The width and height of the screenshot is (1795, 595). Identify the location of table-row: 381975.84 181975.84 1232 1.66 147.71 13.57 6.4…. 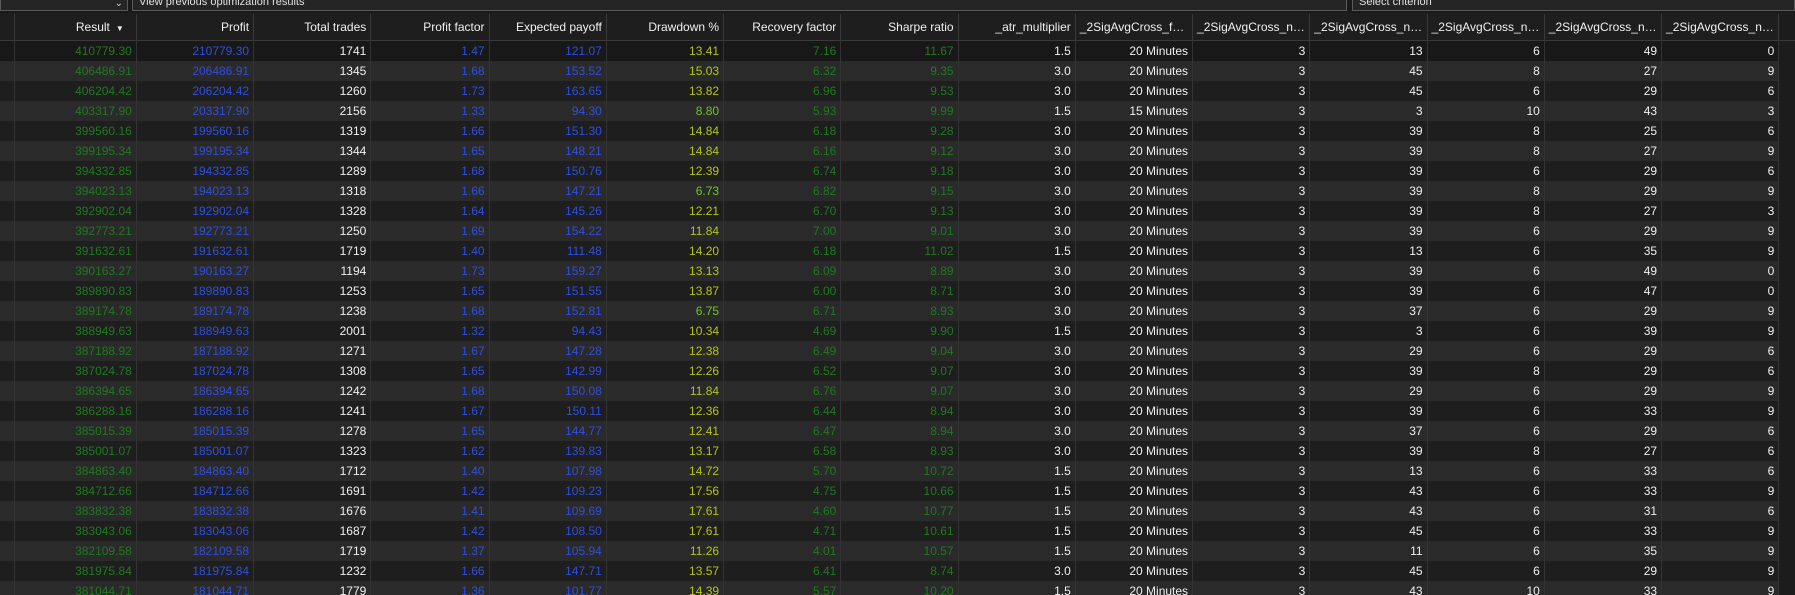
(897, 571).